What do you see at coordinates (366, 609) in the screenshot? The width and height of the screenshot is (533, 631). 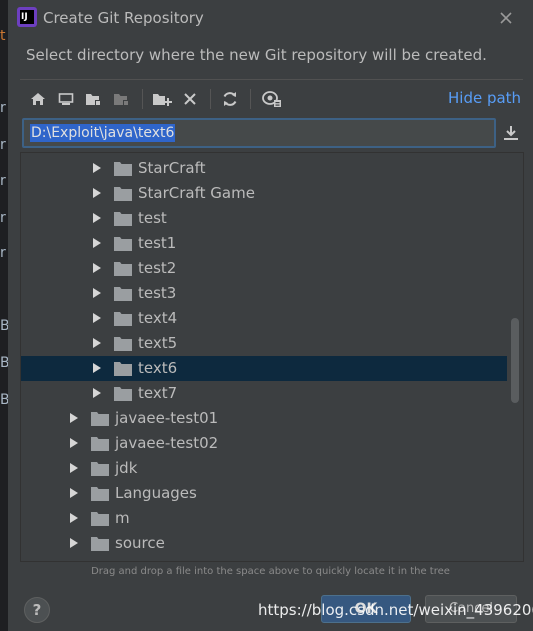 I see `ok-button: OK` at bounding box center [366, 609].